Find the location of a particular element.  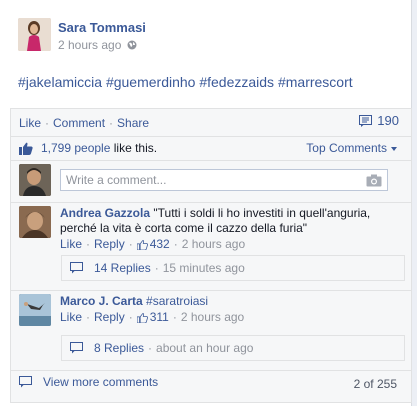

comment-count-value: 190 is located at coordinates (388, 120).